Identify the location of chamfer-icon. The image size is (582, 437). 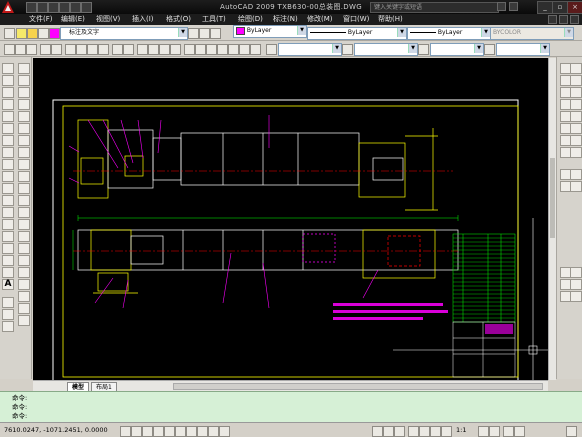
(24, 224).